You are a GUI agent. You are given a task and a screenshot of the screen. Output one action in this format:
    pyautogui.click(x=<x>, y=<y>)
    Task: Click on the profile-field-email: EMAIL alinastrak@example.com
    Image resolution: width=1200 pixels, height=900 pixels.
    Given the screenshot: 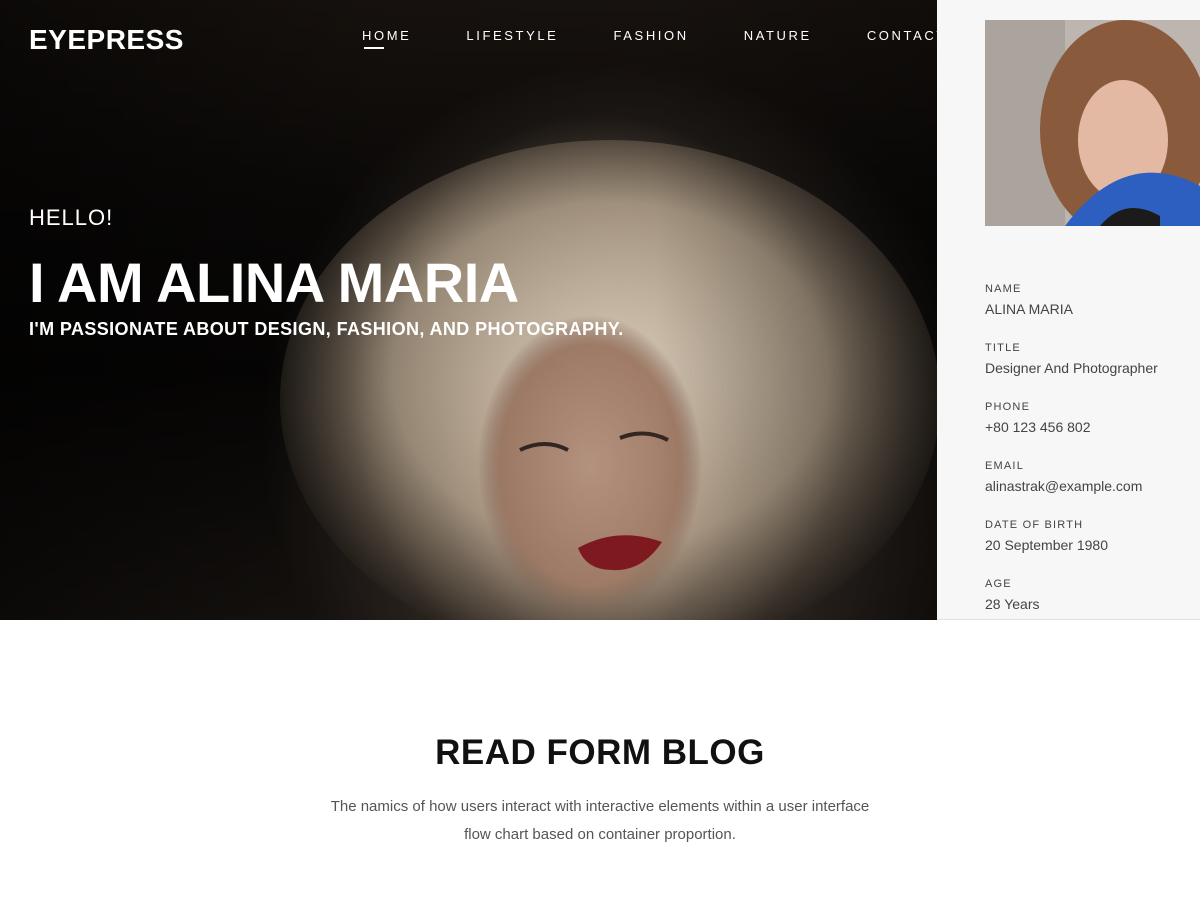 What is the action you would take?
    pyautogui.click(x=1063, y=477)
    